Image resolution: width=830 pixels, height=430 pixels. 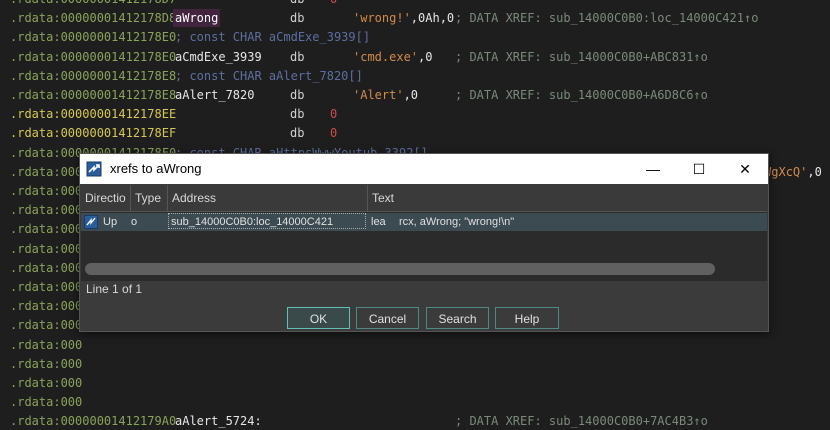 What do you see at coordinates (134, 222) in the screenshot?
I see `row-type: o` at bounding box center [134, 222].